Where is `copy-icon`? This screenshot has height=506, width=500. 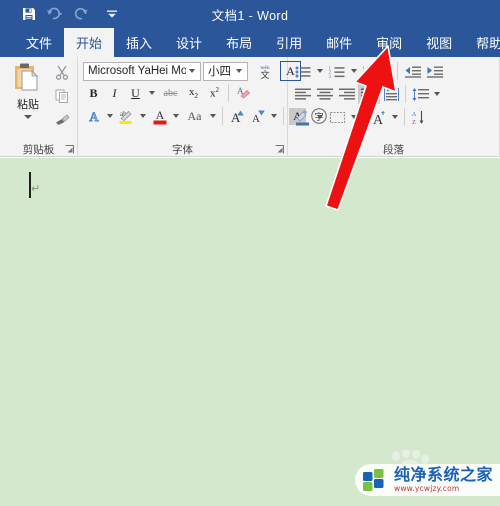 copy-icon is located at coordinates (62, 96).